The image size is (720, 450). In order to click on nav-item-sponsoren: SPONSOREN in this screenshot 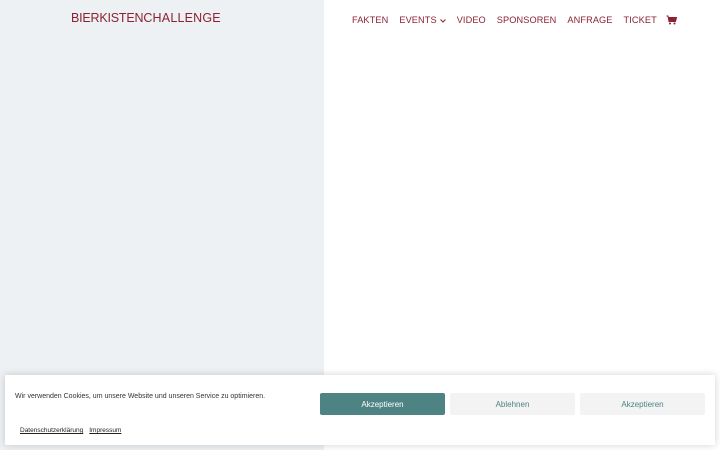, I will do `click(527, 20)`.